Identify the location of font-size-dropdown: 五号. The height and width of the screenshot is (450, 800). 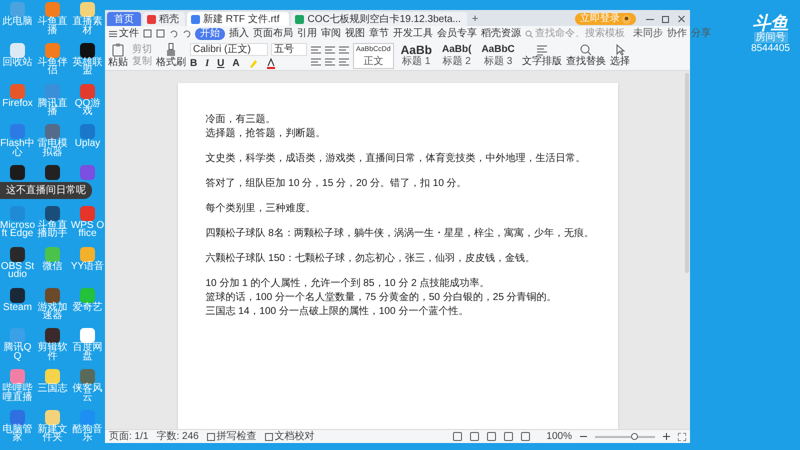
(289, 49).